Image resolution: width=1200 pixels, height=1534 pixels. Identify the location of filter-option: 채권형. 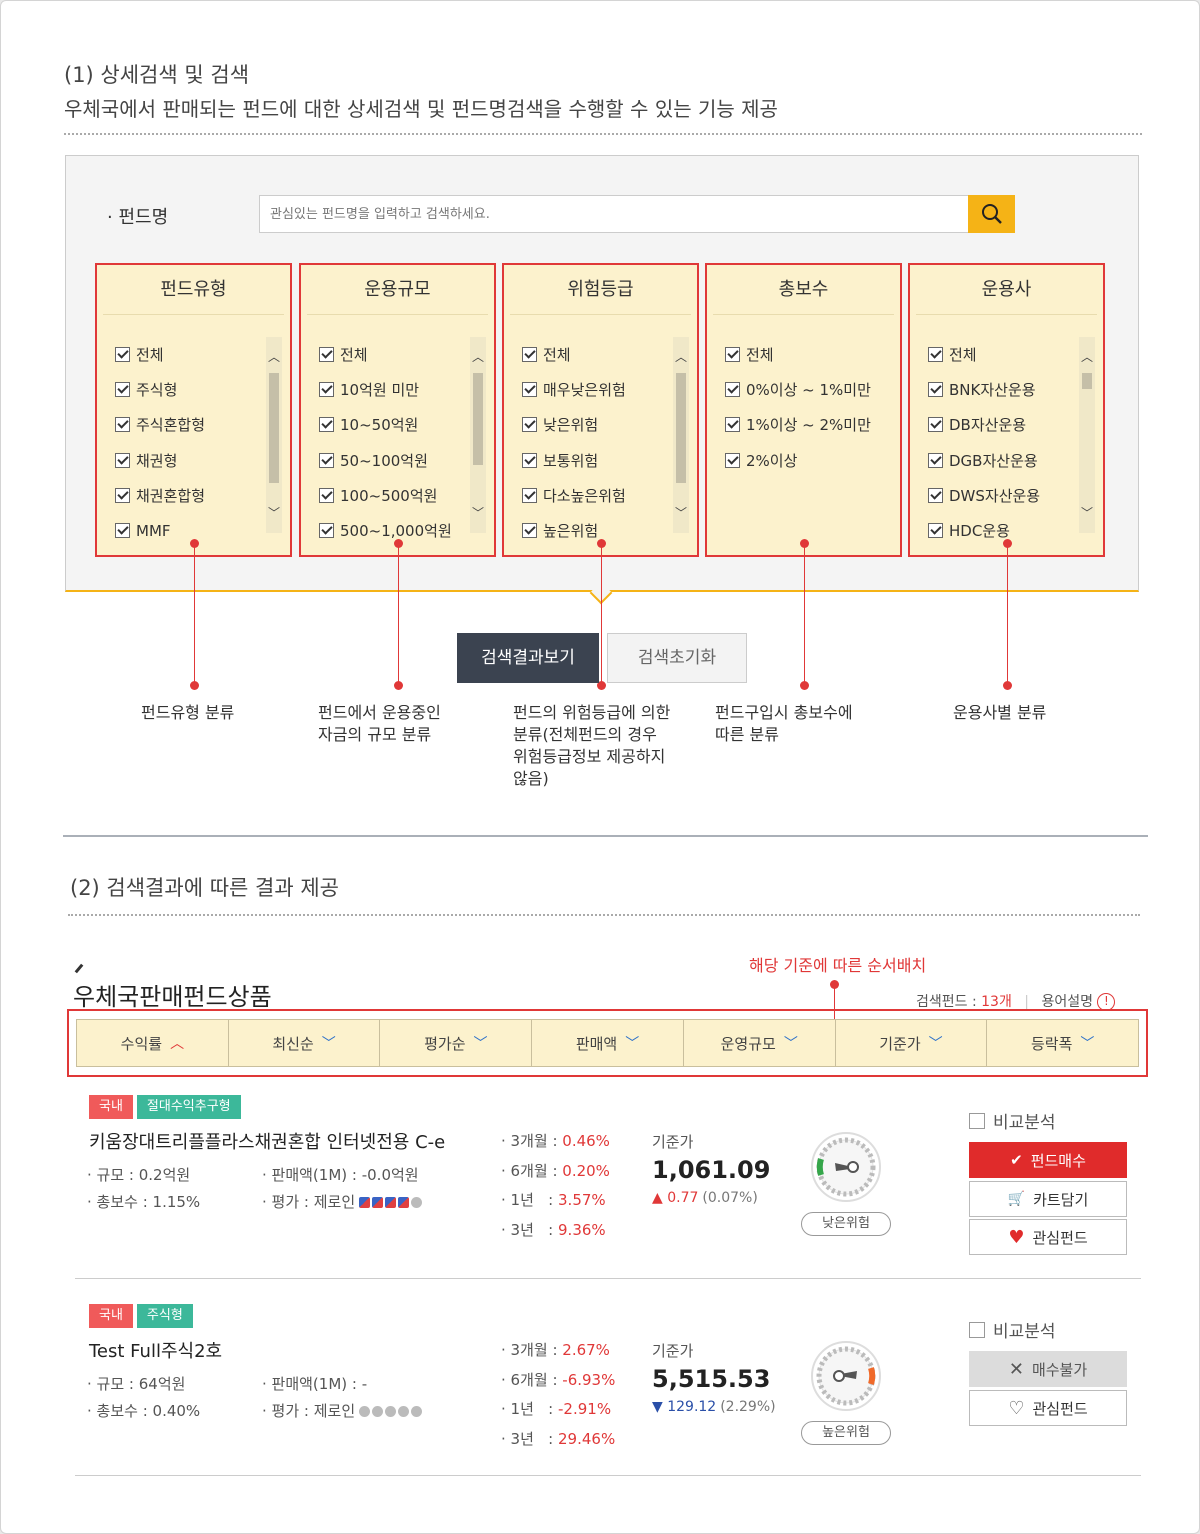
(160, 460).